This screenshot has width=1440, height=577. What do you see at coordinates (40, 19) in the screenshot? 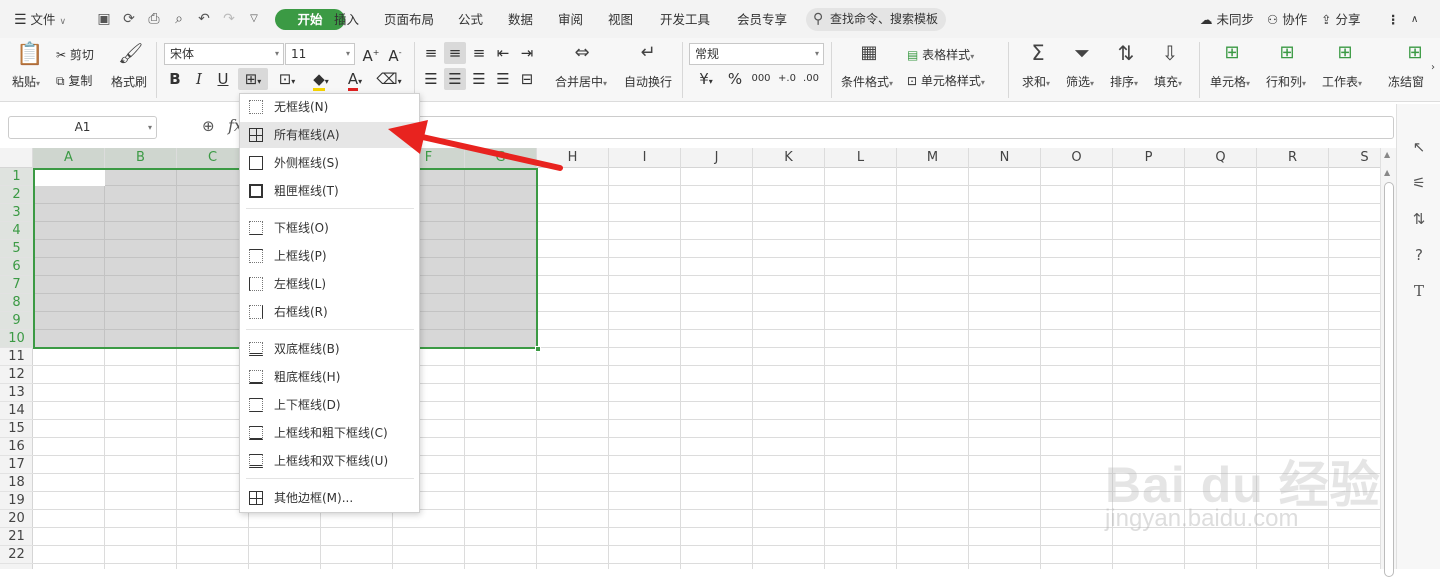
I see `file-menu: ☰ 文件 ∨` at bounding box center [40, 19].